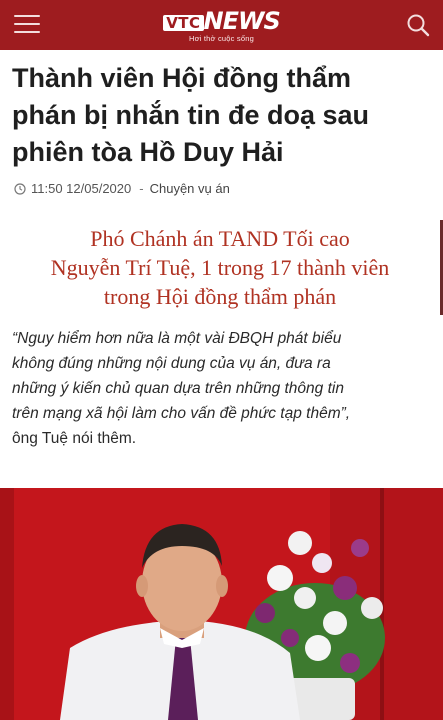 The image size is (443, 720). What do you see at coordinates (20, 188) in the screenshot?
I see `clock-icon` at bounding box center [20, 188].